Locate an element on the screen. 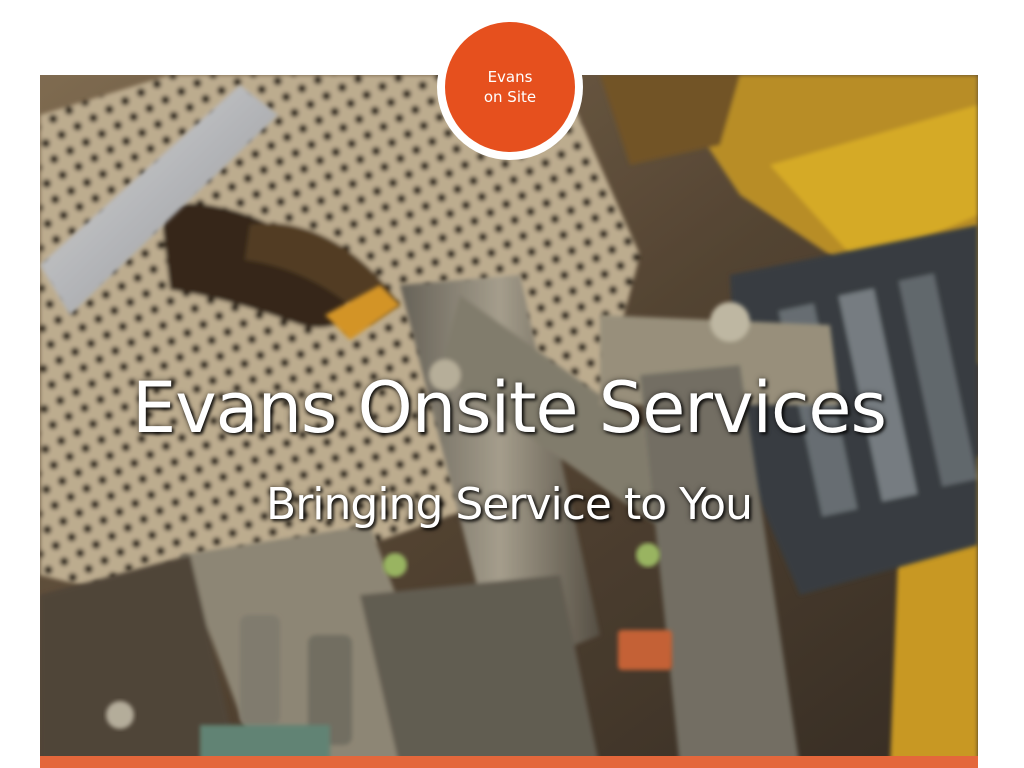 The width and height of the screenshot is (1024, 768). hero-subtitle: Bringing Service to You is located at coordinates (509, 504).